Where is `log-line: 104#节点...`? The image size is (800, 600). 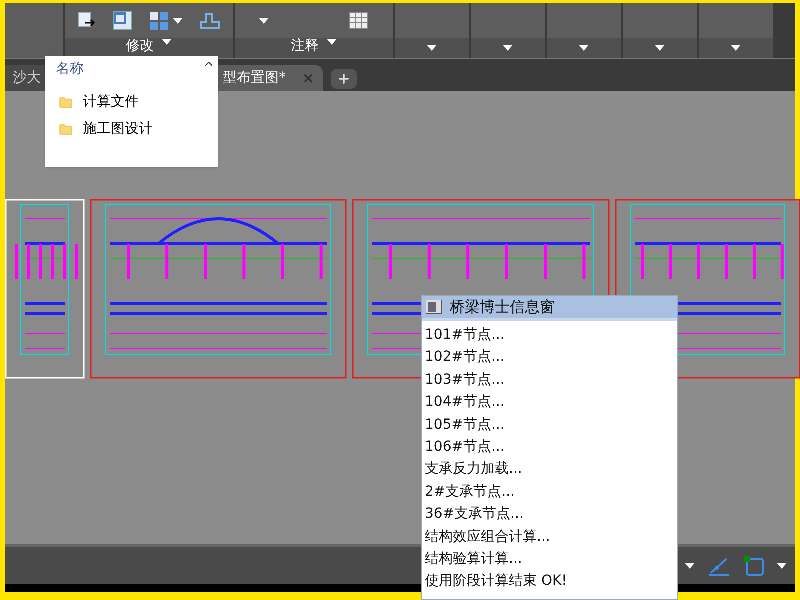 log-line: 104#节点... is located at coordinates (465, 402).